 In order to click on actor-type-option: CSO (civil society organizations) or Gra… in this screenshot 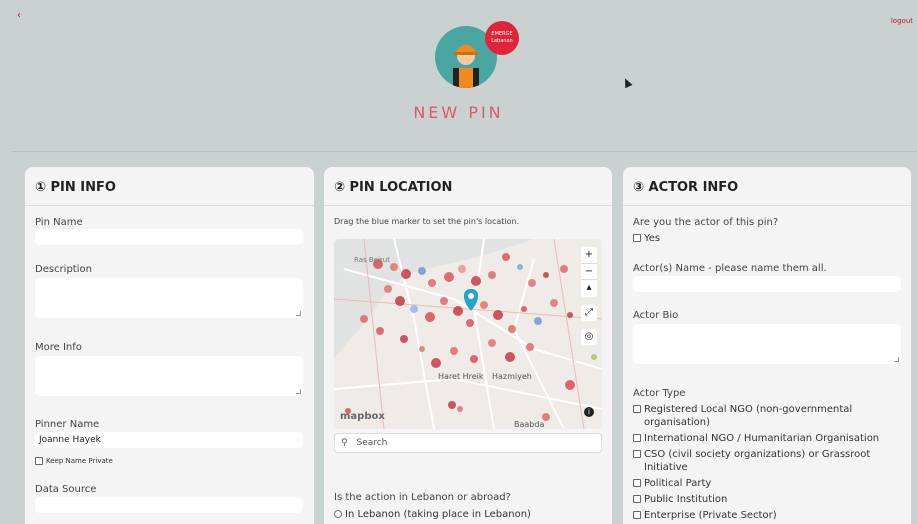, I will do `click(769, 461)`.